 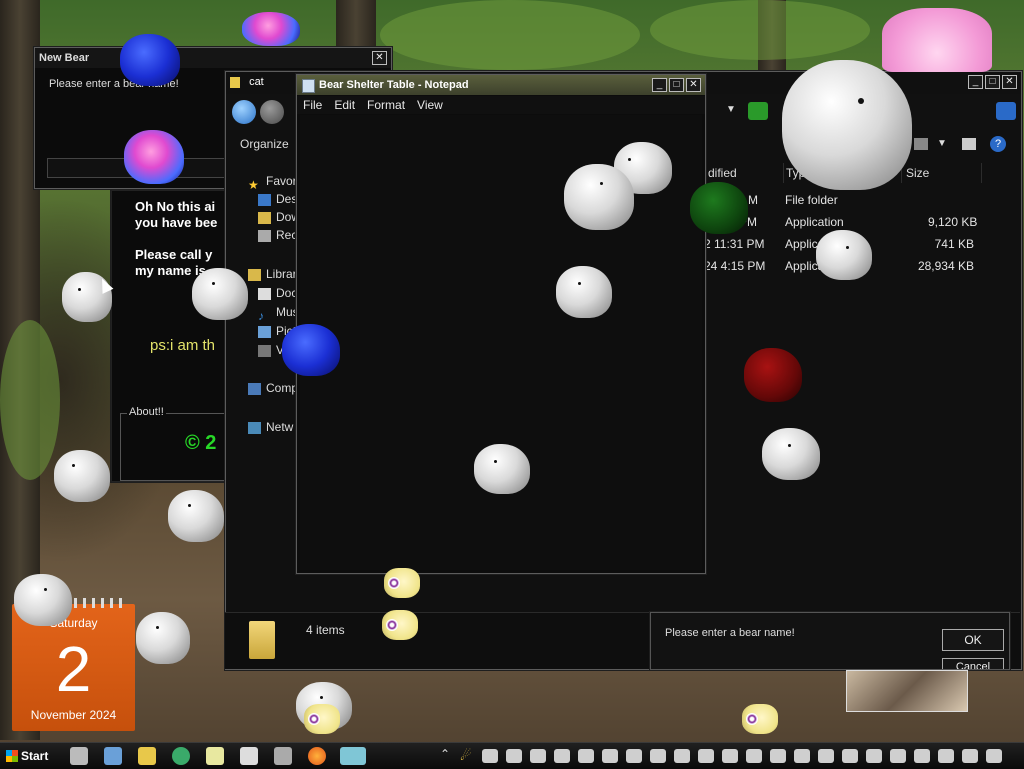 I want to click on computer-icon, so click(x=254, y=388).